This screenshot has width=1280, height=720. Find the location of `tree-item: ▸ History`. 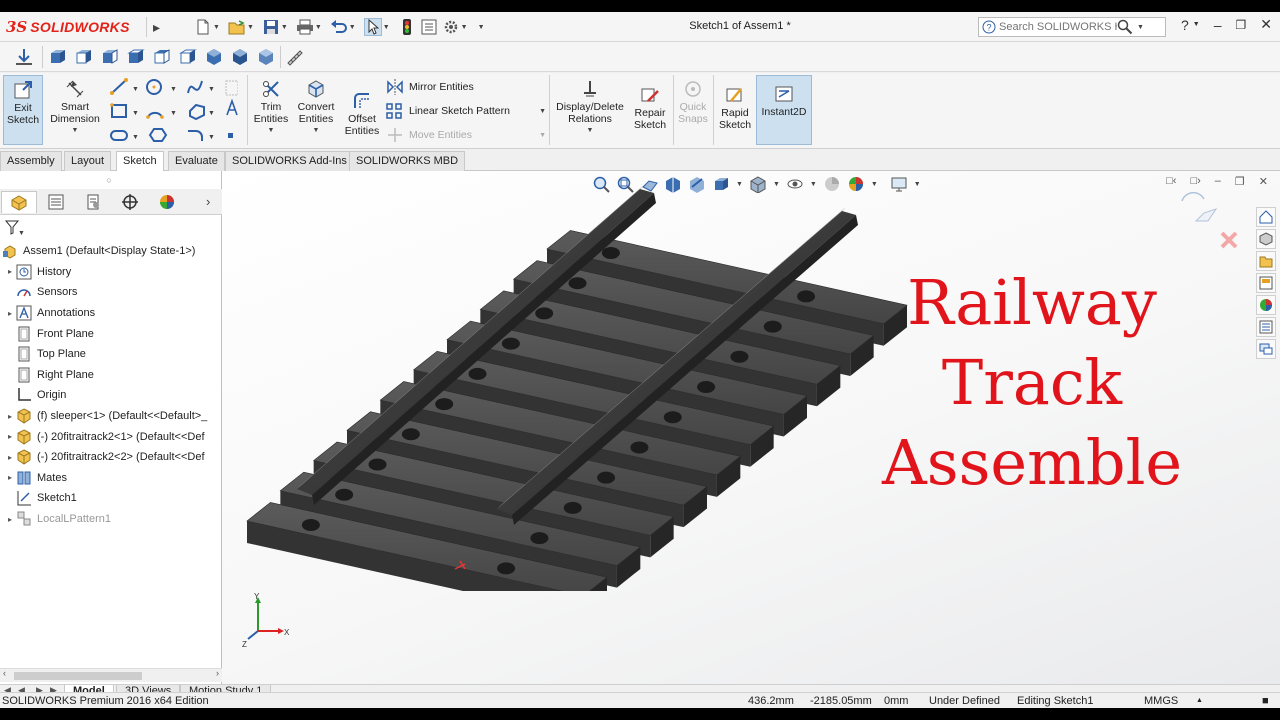

tree-item: ▸ History is located at coordinates (111, 272).